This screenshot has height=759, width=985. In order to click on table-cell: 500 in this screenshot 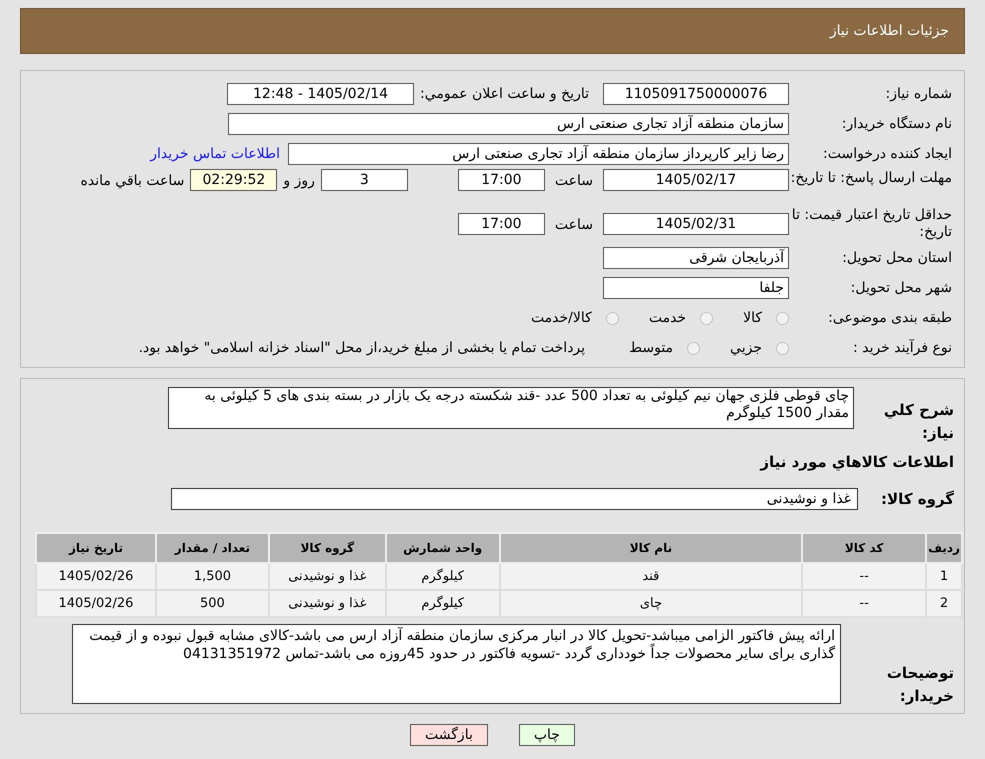, I will do `click(212, 603)`.